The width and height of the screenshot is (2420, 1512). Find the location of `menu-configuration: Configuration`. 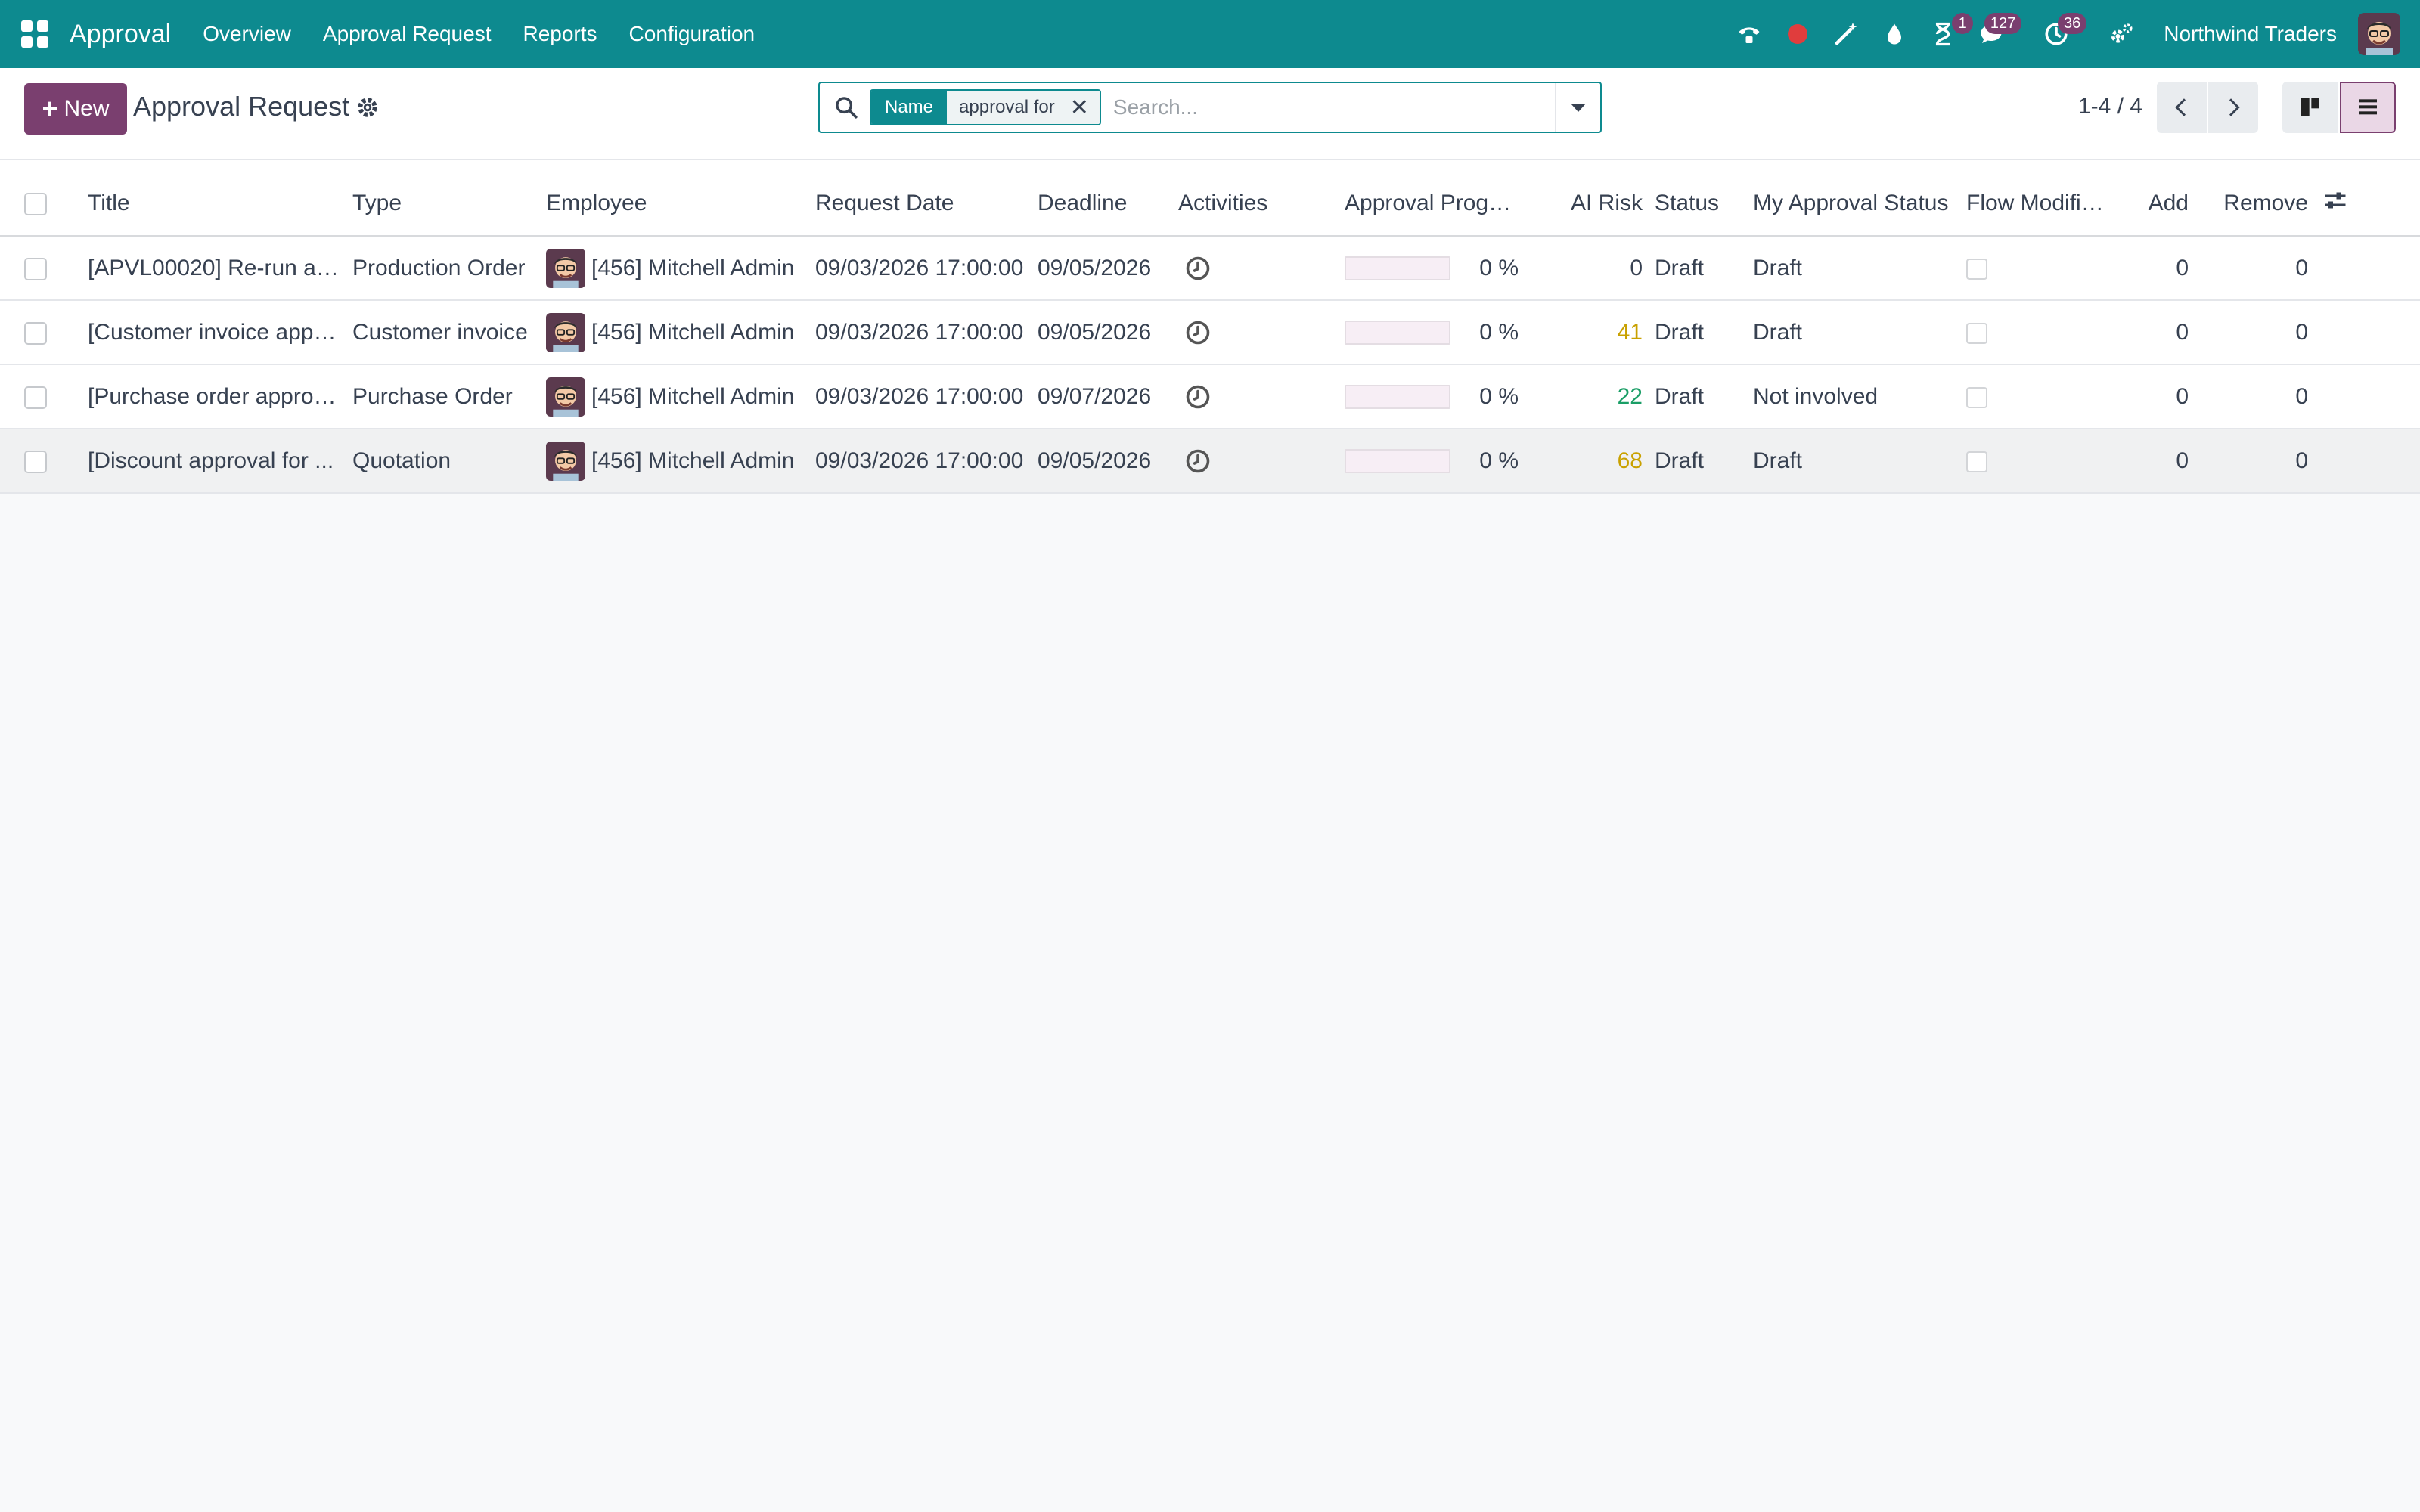

menu-configuration: Configuration is located at coordinates (692, 34).